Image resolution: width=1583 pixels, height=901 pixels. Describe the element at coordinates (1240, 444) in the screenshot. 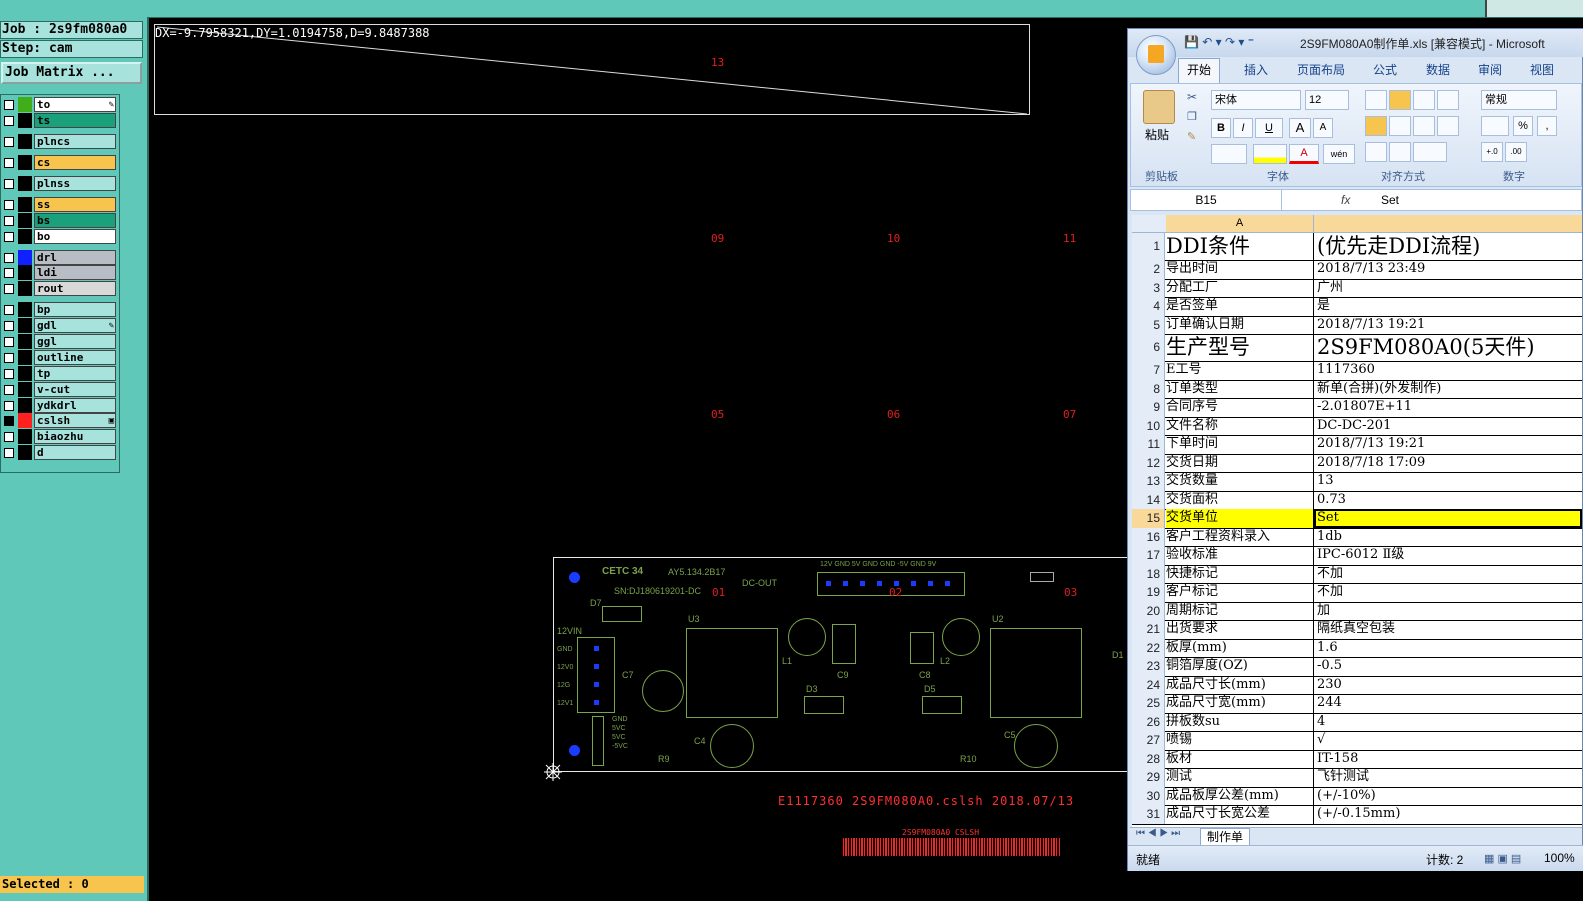

I see `cell-a: 下单时间` at that location.